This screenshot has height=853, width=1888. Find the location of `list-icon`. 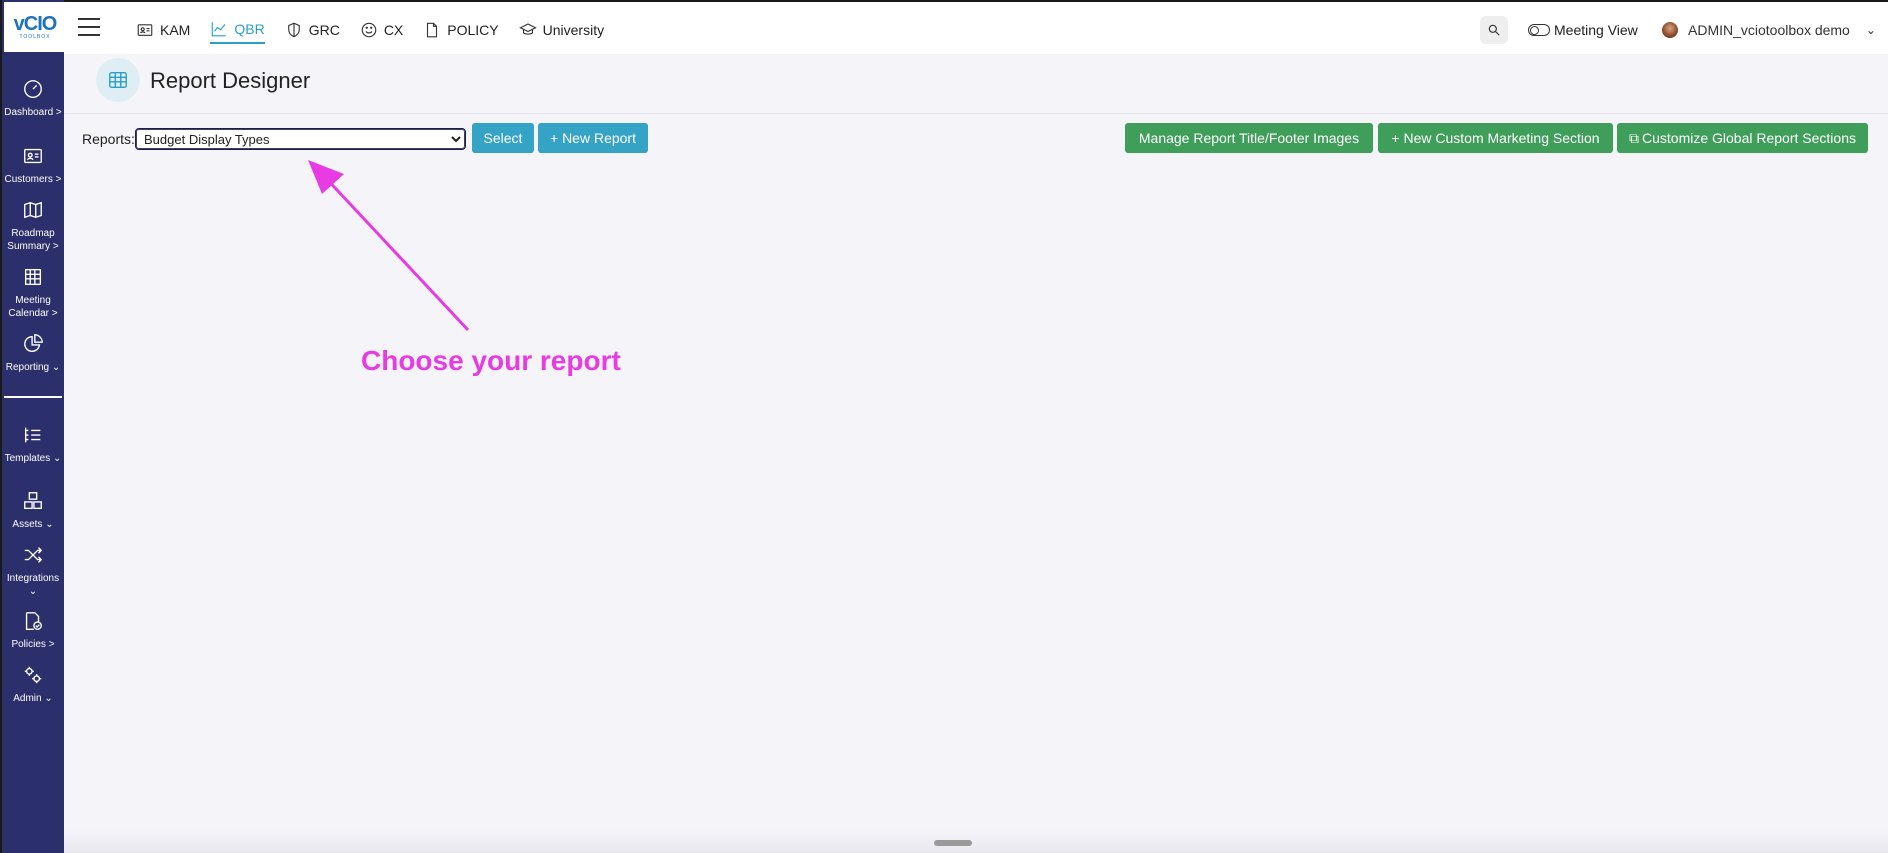

list-icon is located at coordinates (32, 435).